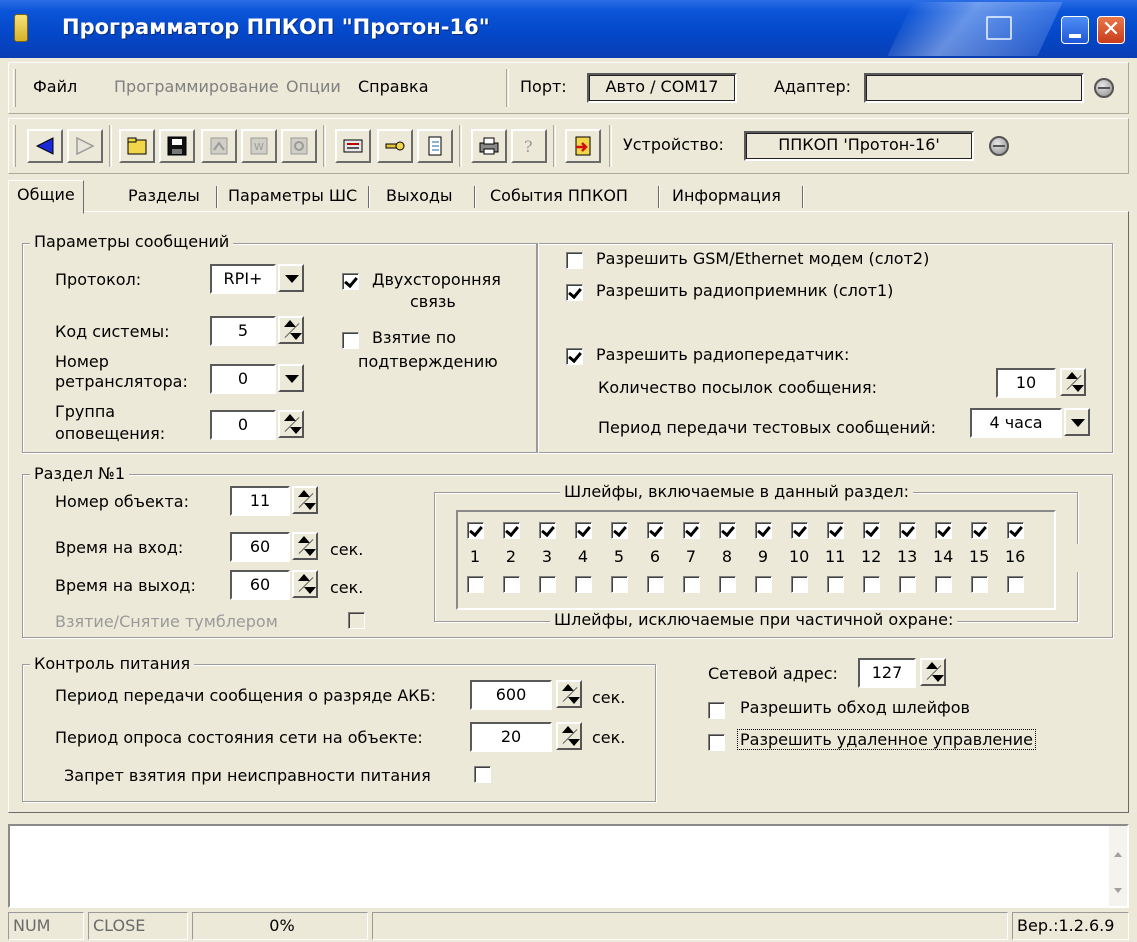  Describe the element at coordinates (887, 673) in the screenshot. I see `address-input: 127` at that location.